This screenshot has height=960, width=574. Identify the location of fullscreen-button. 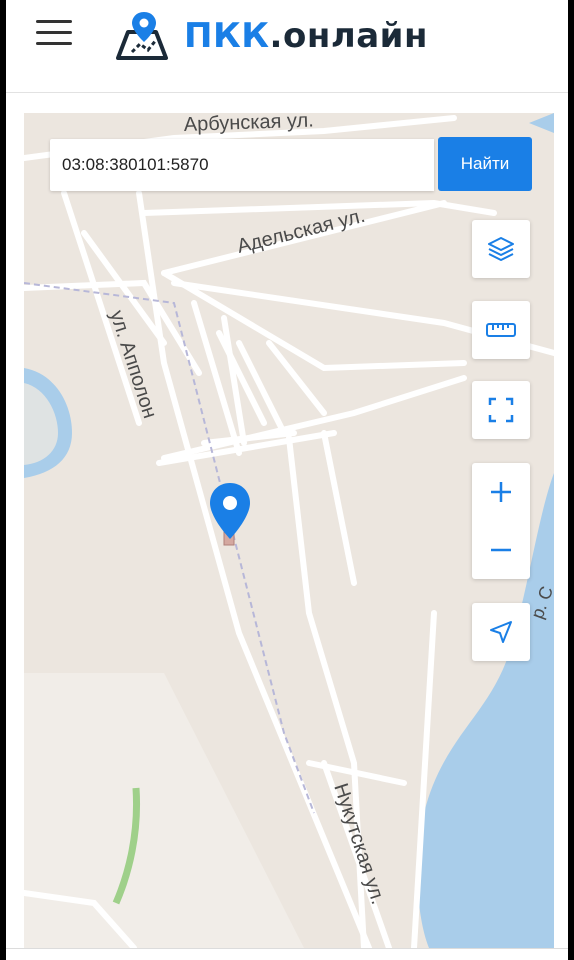
(501, 410).